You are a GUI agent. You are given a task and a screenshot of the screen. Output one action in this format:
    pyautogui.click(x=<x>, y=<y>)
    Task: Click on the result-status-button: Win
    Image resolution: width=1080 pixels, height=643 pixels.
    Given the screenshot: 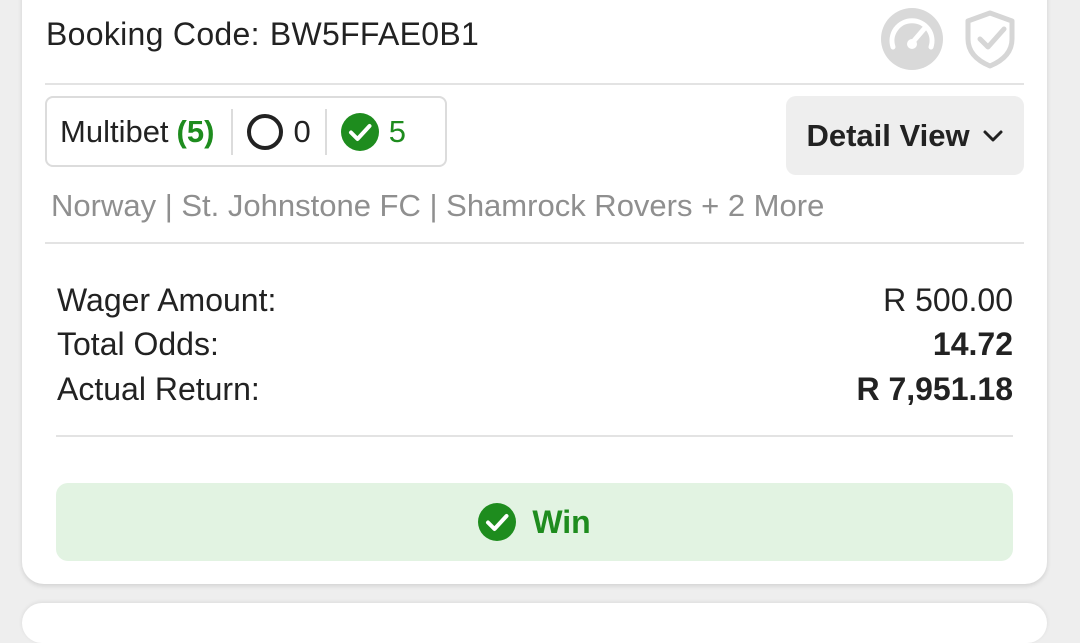 What is the action you would take?
    pyautogui.click(x=534, y=522)
    